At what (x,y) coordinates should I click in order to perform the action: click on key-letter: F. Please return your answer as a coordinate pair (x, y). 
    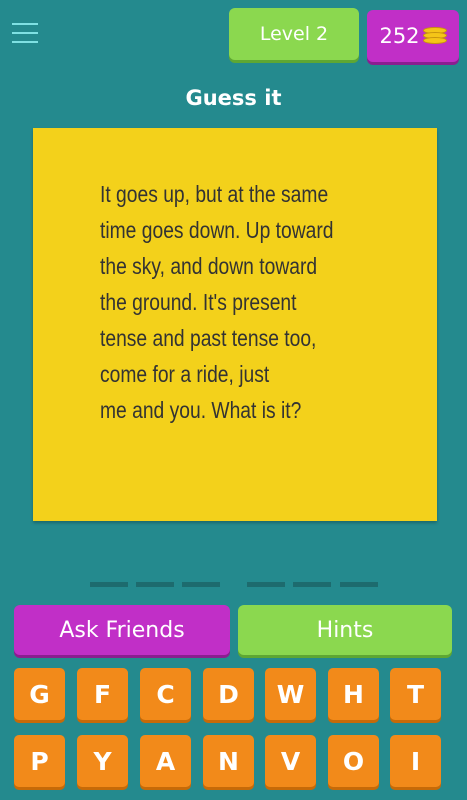
    Looking at the image, I should click on (102, 694).